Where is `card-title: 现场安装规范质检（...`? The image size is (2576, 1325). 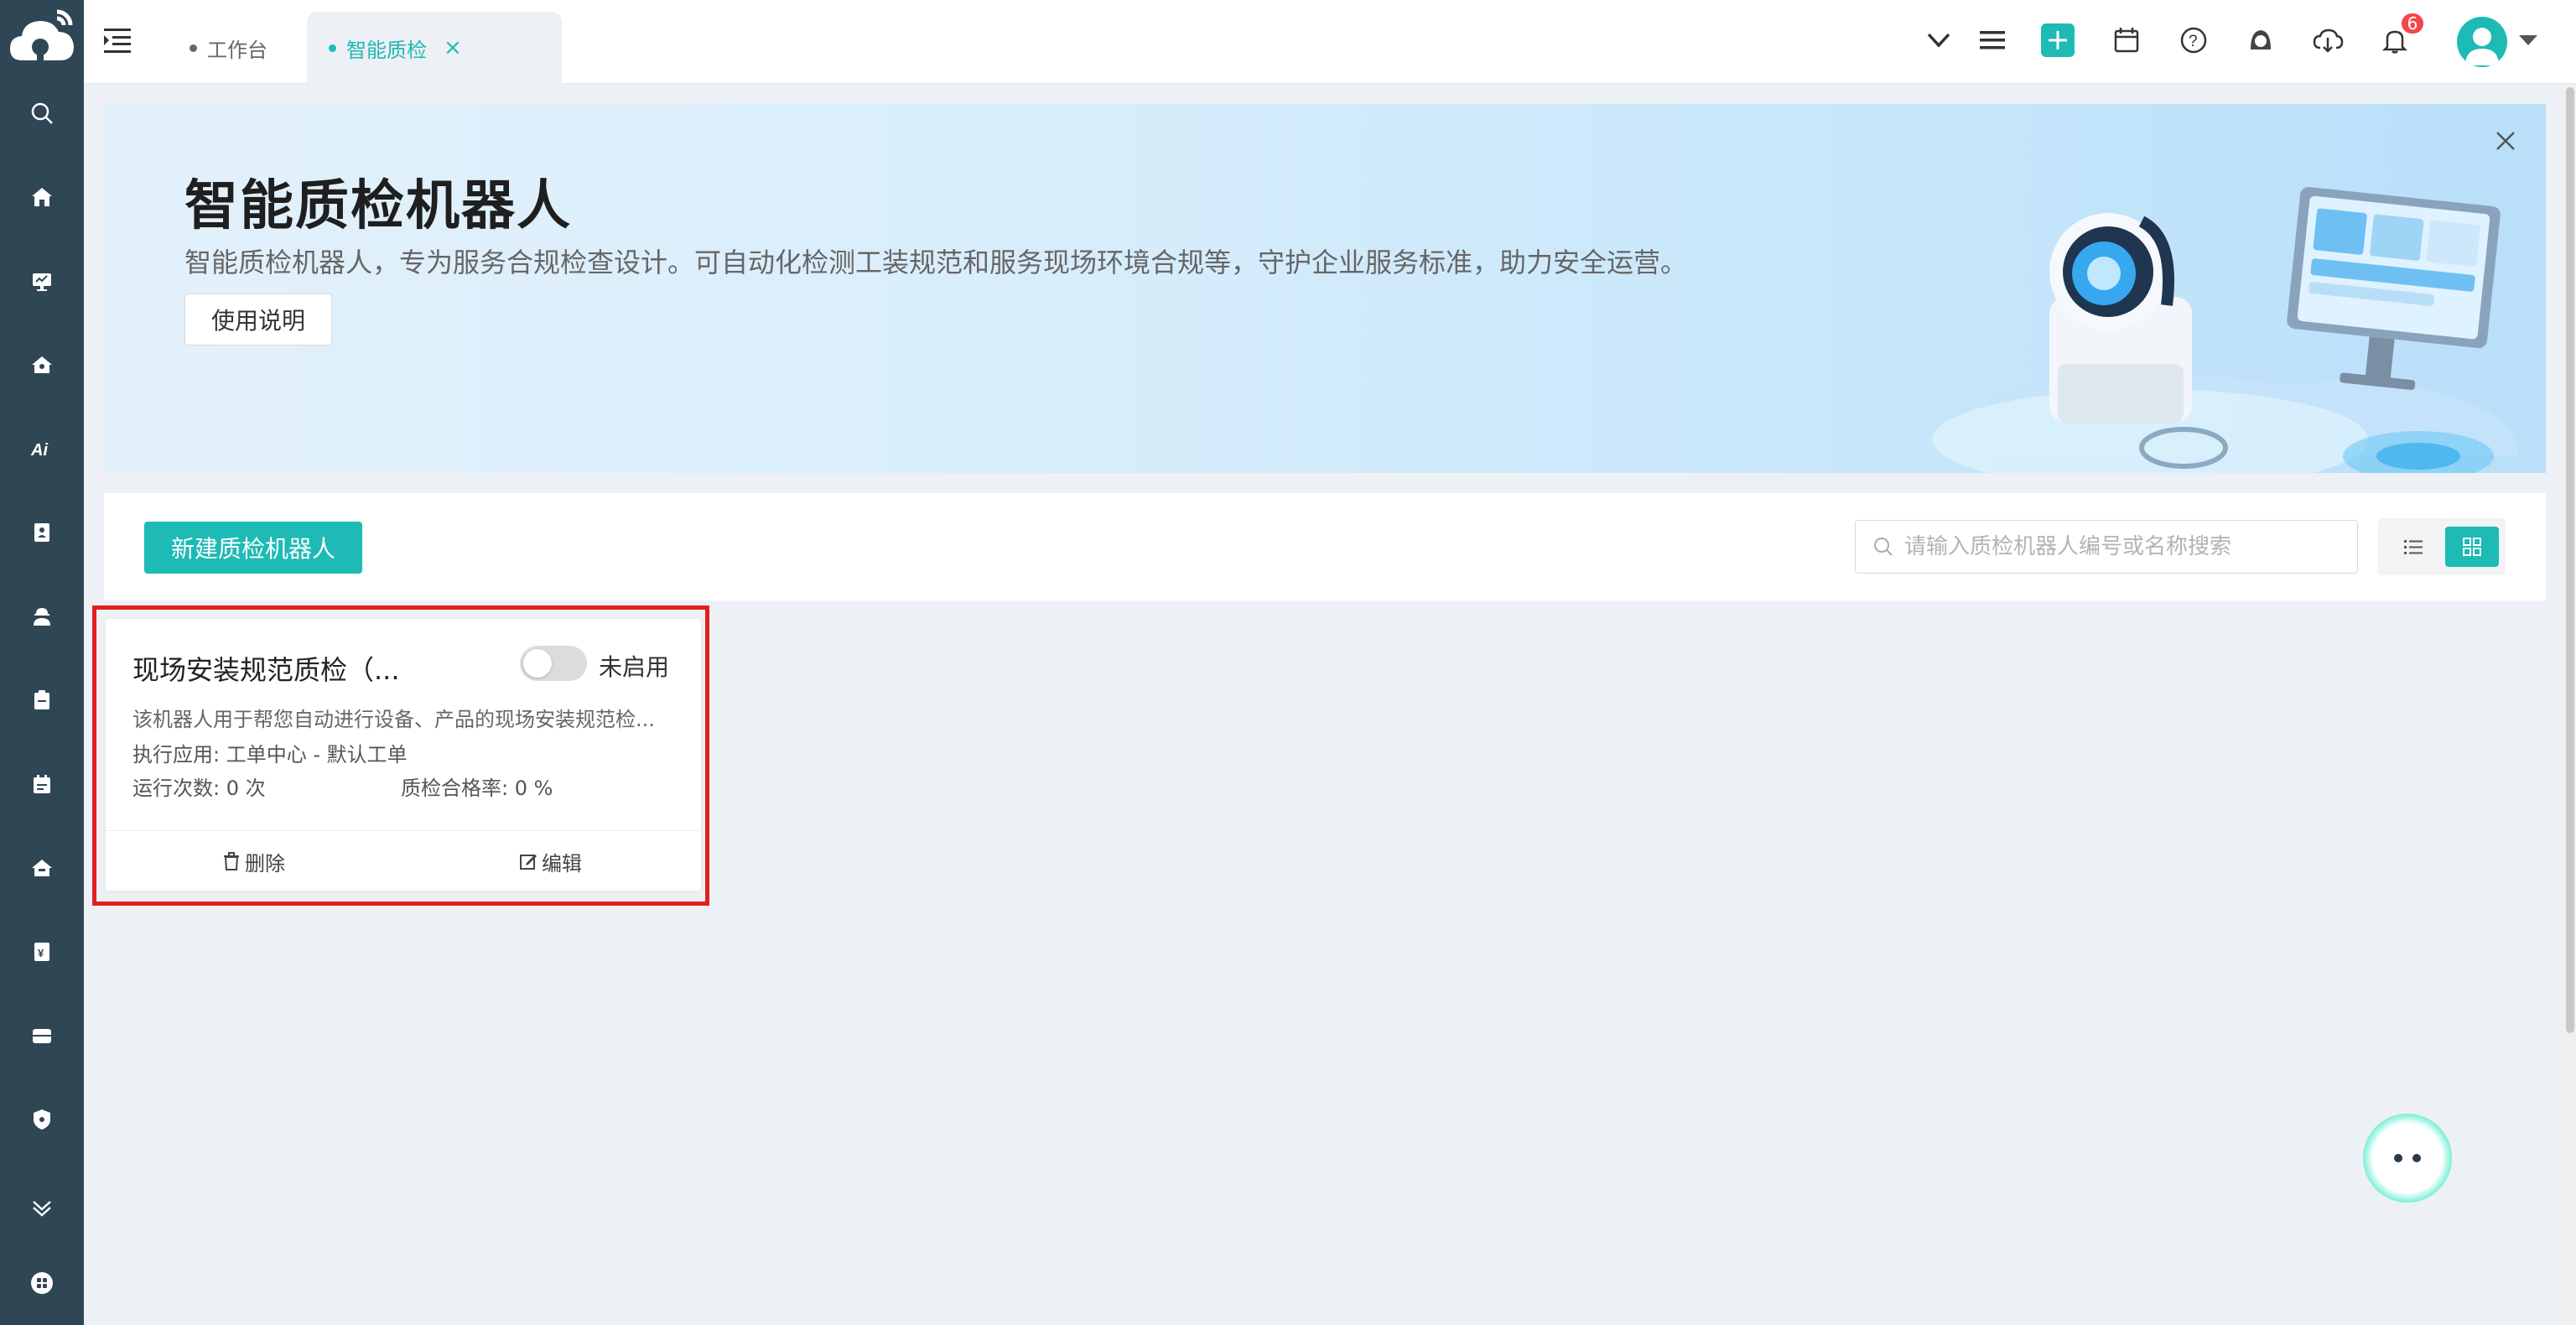 card-title: 现场安装规范质检（... is located at coordinates (266, 670).